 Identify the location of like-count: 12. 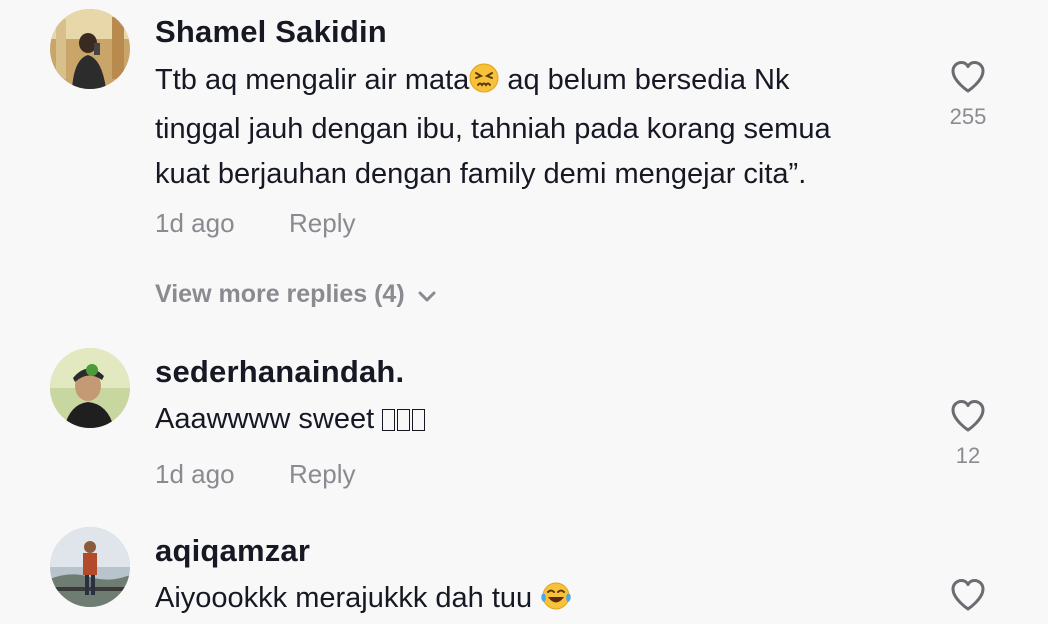
(968, 455).